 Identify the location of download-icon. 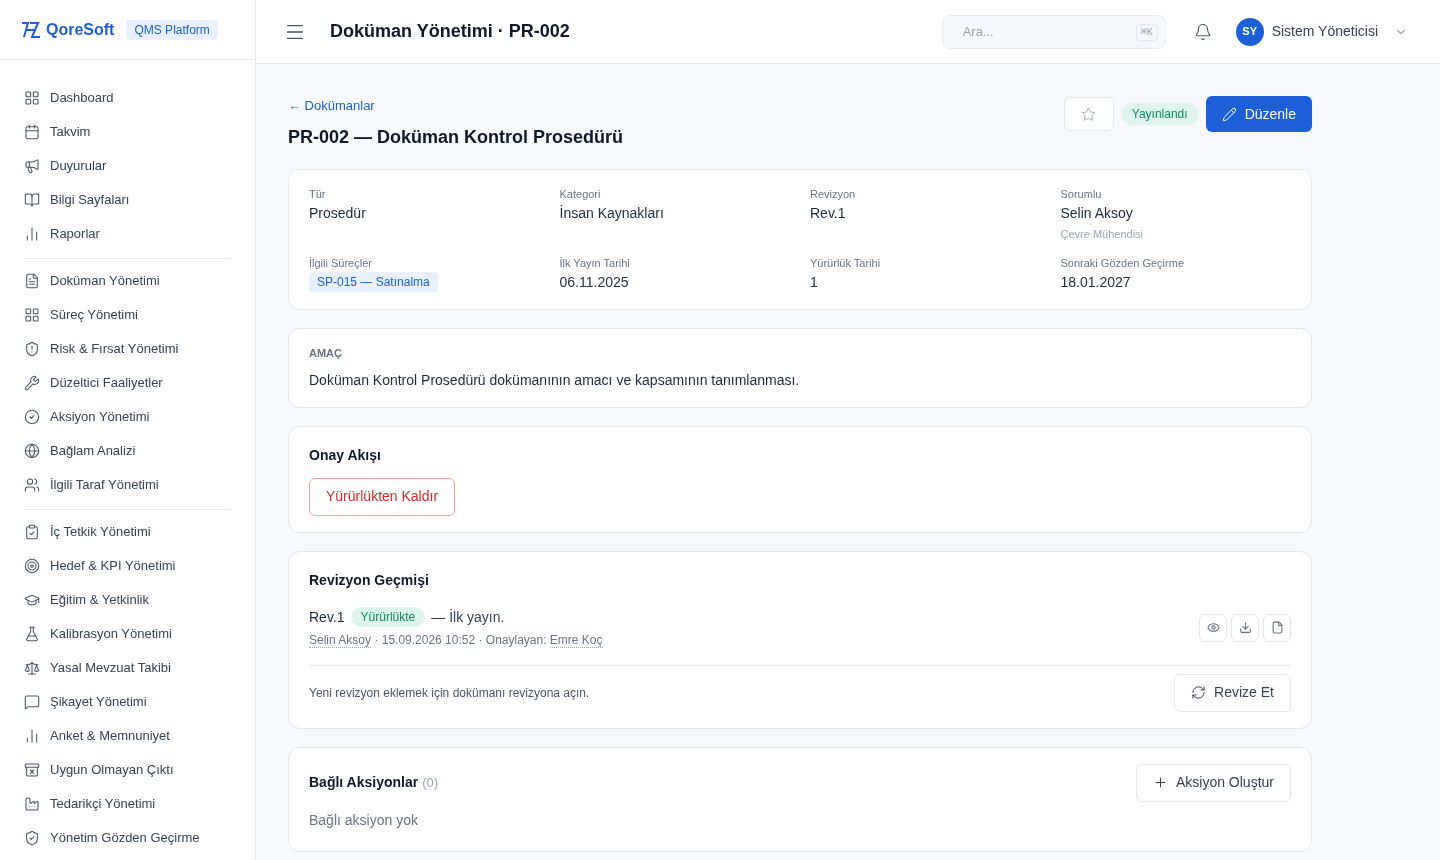
(1245, 627).